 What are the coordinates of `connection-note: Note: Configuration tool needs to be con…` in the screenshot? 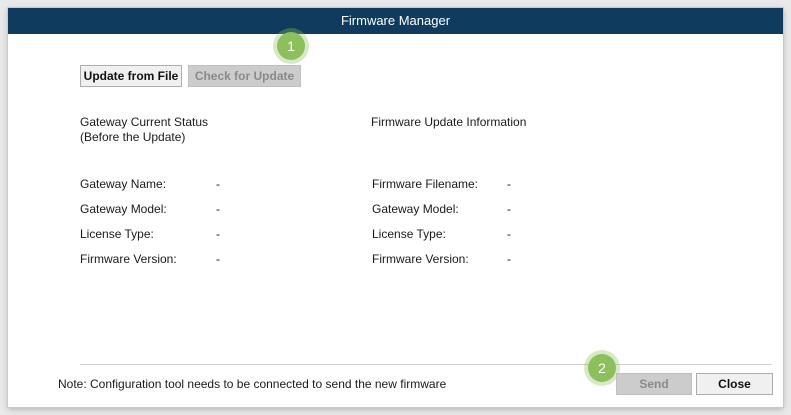 It's located at (252, 384).